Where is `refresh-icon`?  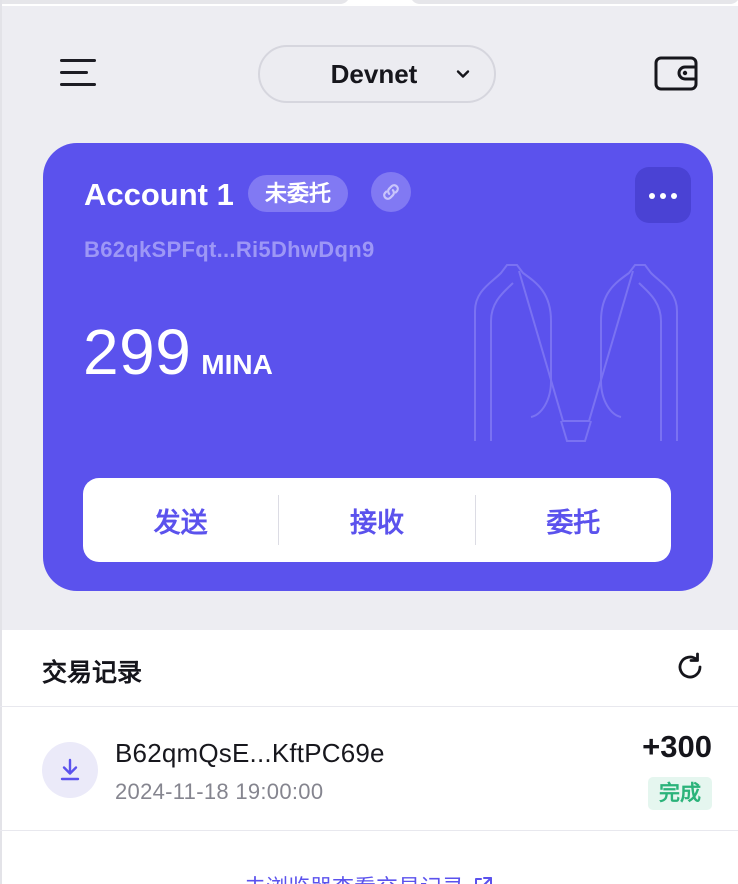
refresh-icon is located at coordinates (690, 665).